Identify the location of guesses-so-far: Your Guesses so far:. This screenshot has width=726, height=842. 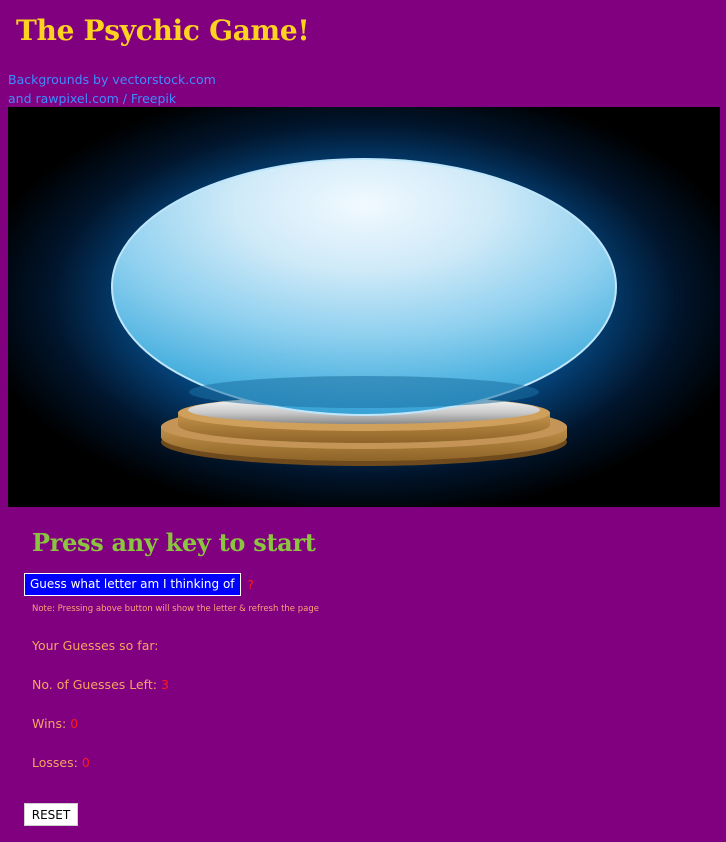
(95, 645).